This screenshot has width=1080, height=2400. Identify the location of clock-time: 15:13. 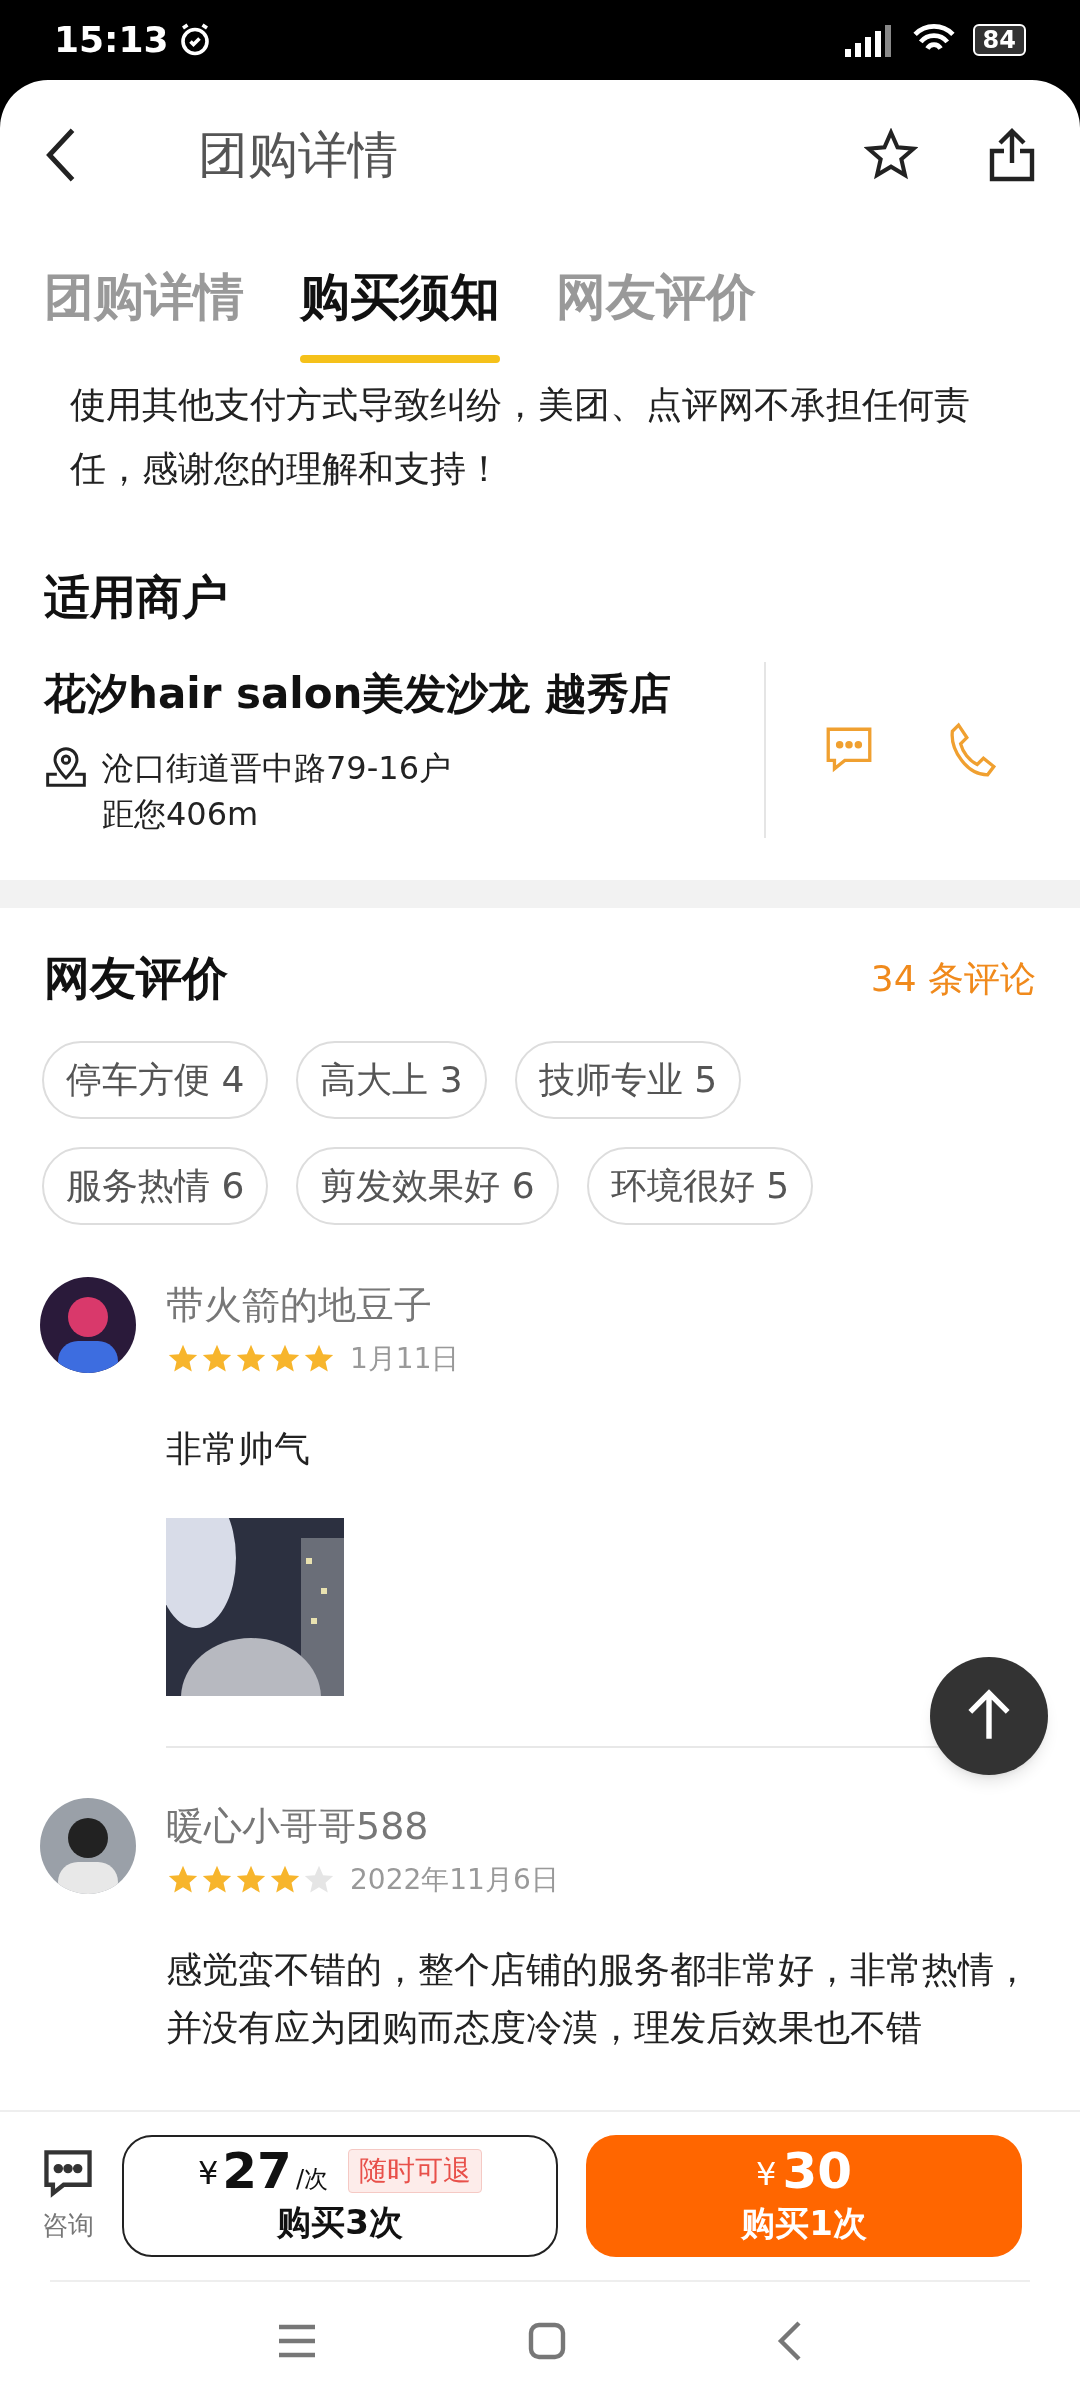
(111, 40).